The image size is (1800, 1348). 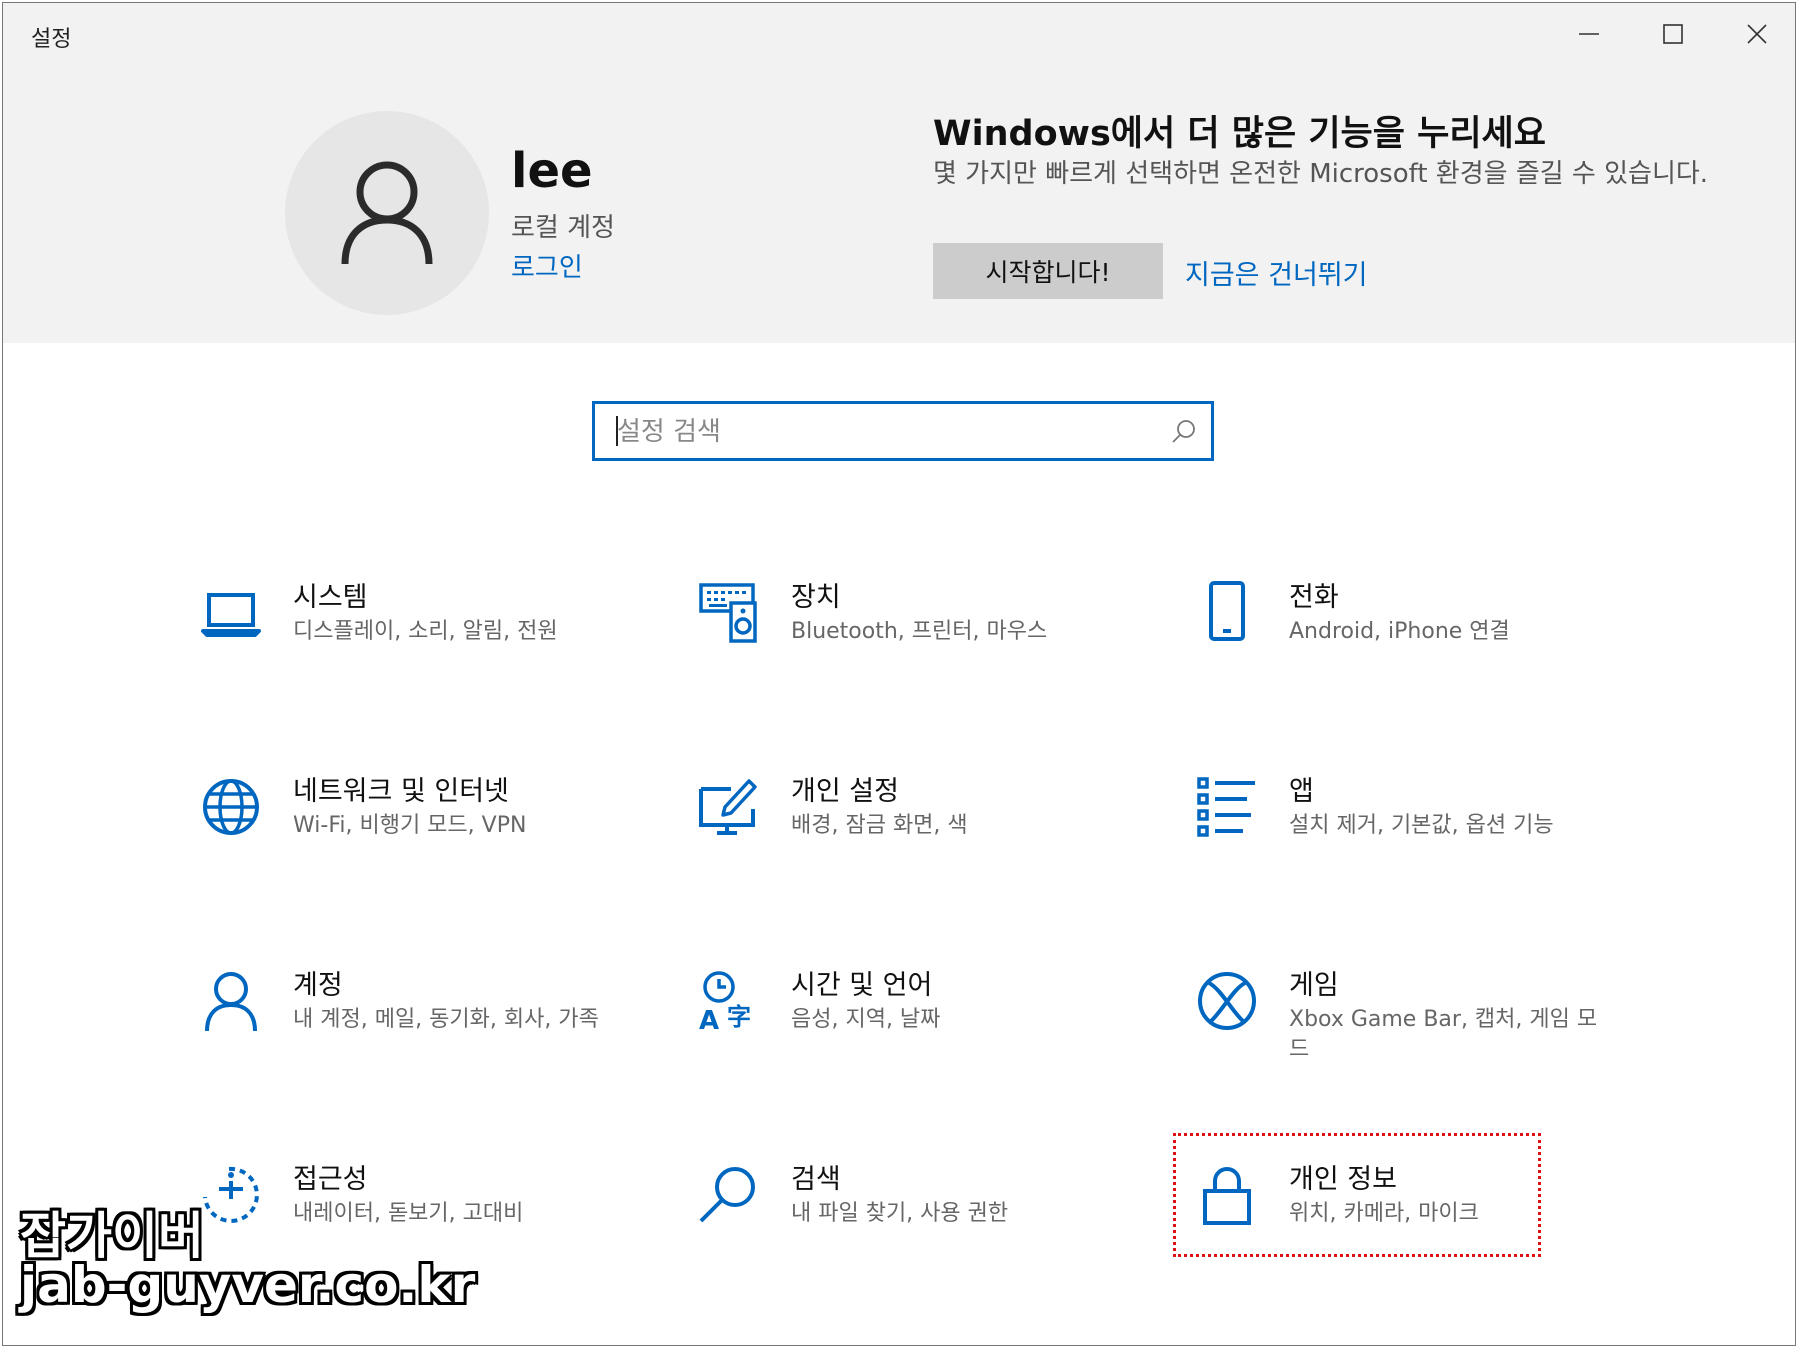 What do you see at coordinates (231, 807) in the screenshot?
I see `globe-icon` at bounding box center [231, 807].